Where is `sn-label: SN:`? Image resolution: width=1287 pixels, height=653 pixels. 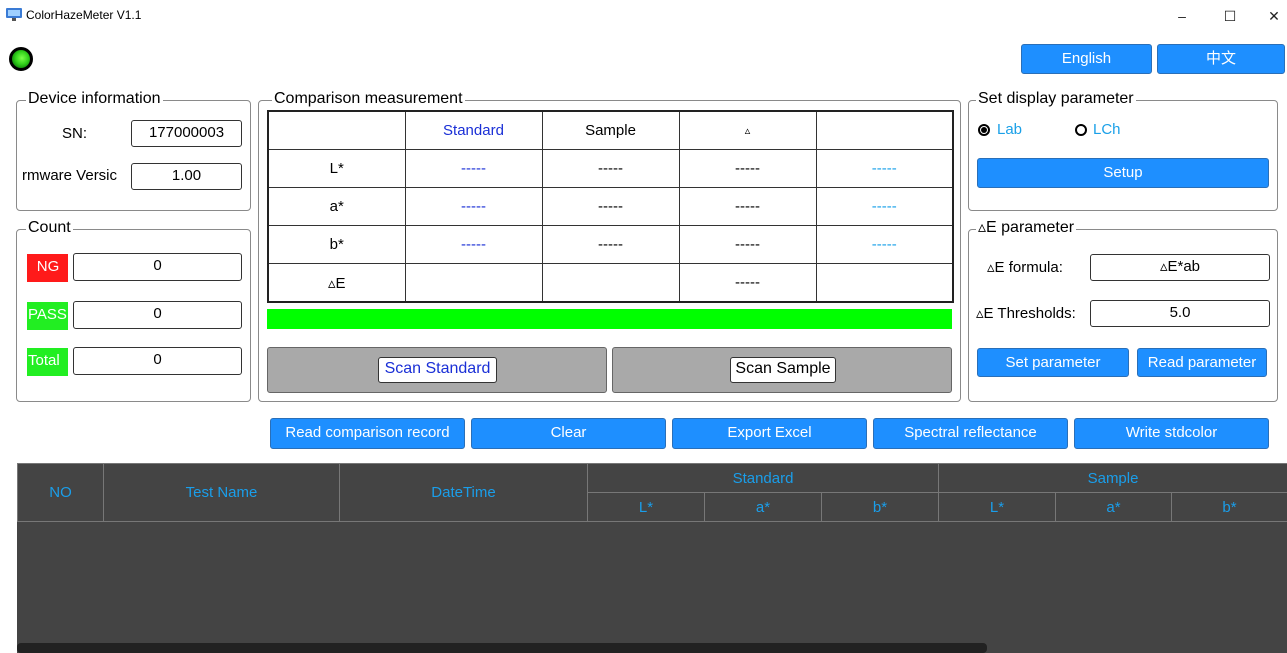
sn-label: SN: is located at coordinates (75, 133).